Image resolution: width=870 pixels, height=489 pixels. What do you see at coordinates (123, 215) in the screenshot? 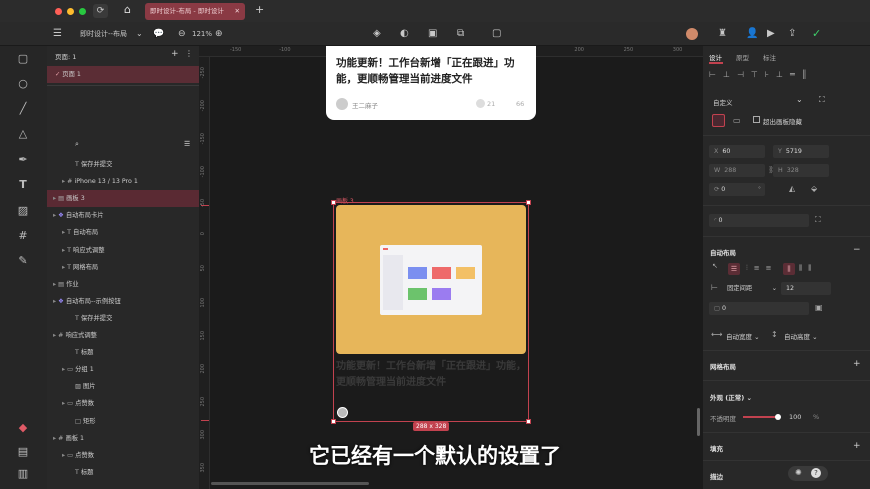
I see `layer-item: ▸ ❖ 自动布局卡片` at bounding box center [123, 215].